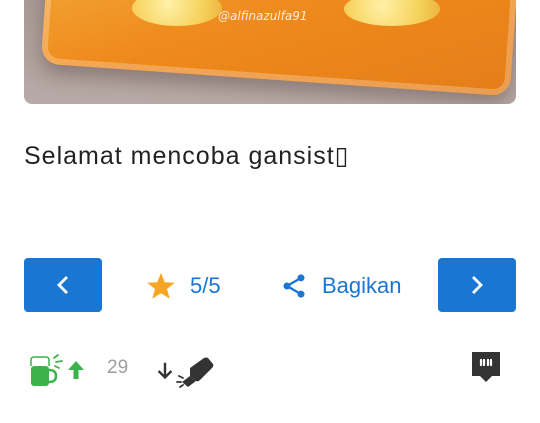 Image resolution: width=540 pixels, height=423 pixels. What do you see at coordinates (486, 366) in the screenshot?
I see `comment-icon` at bounding box center [486, 366].